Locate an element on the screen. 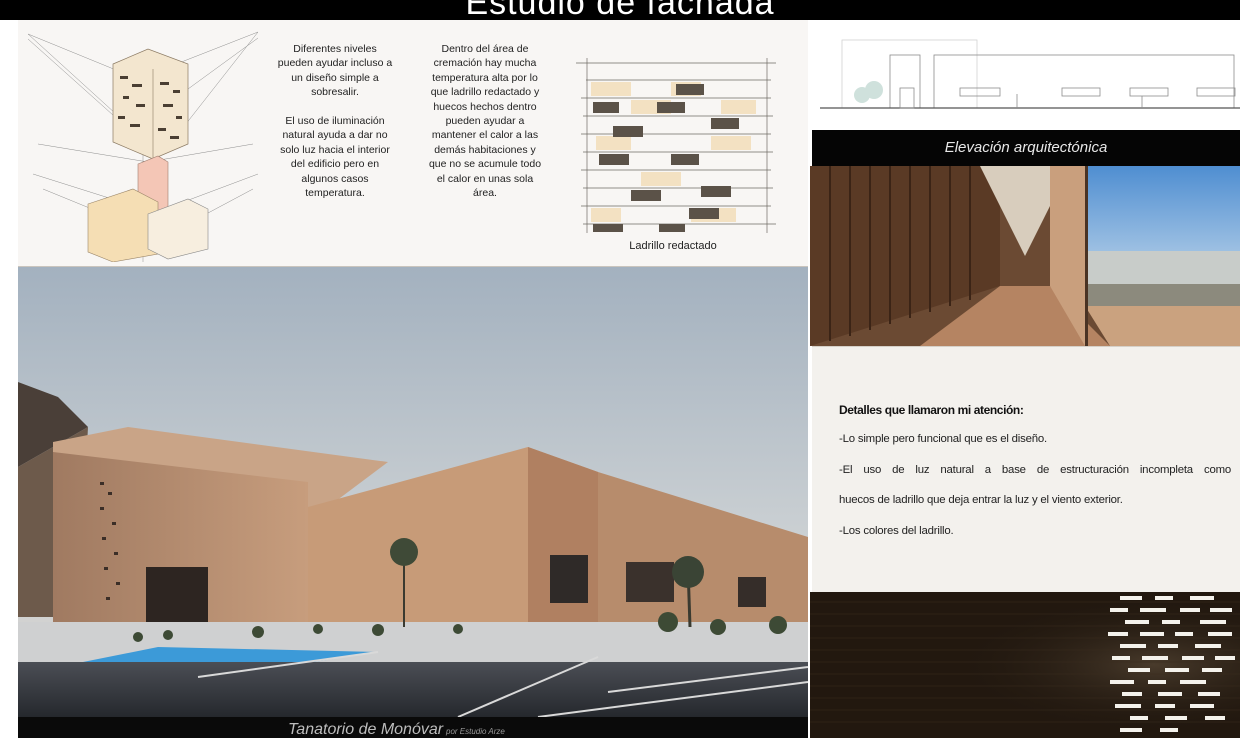 The width and height of the screenshot is (1240, 738). photo-caption-bar: Tanatorio de Monóvar por Estudio Arze is located at coordinates (413, 727).